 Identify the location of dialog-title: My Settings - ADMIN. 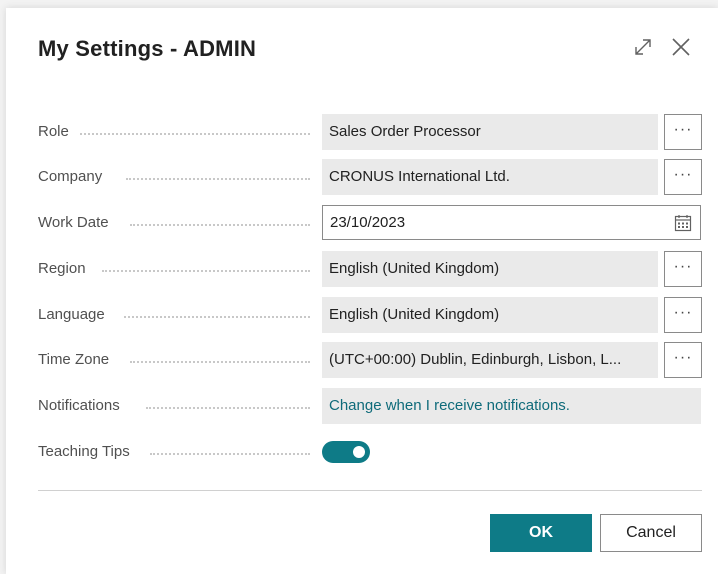
(147, 48).